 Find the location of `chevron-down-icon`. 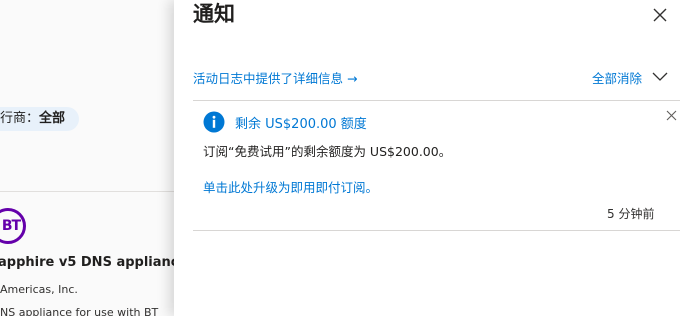

chevron-down-icon is located at coordinates (660, 77).